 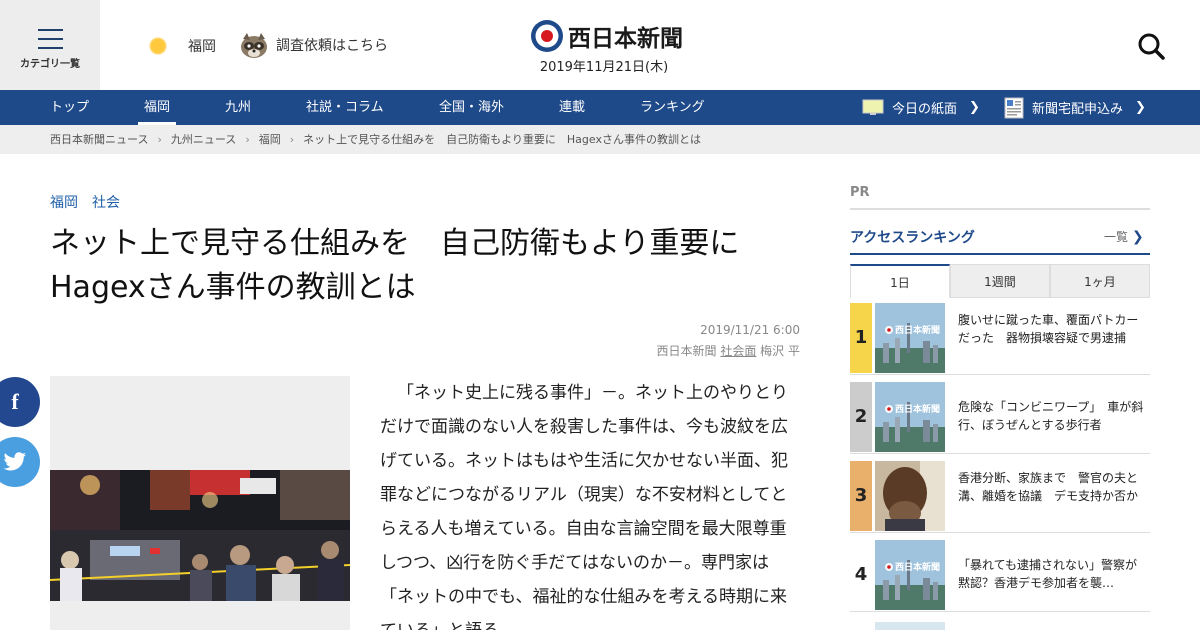 I want to click on tag-link: 福岡, so click(x=64, y=203).